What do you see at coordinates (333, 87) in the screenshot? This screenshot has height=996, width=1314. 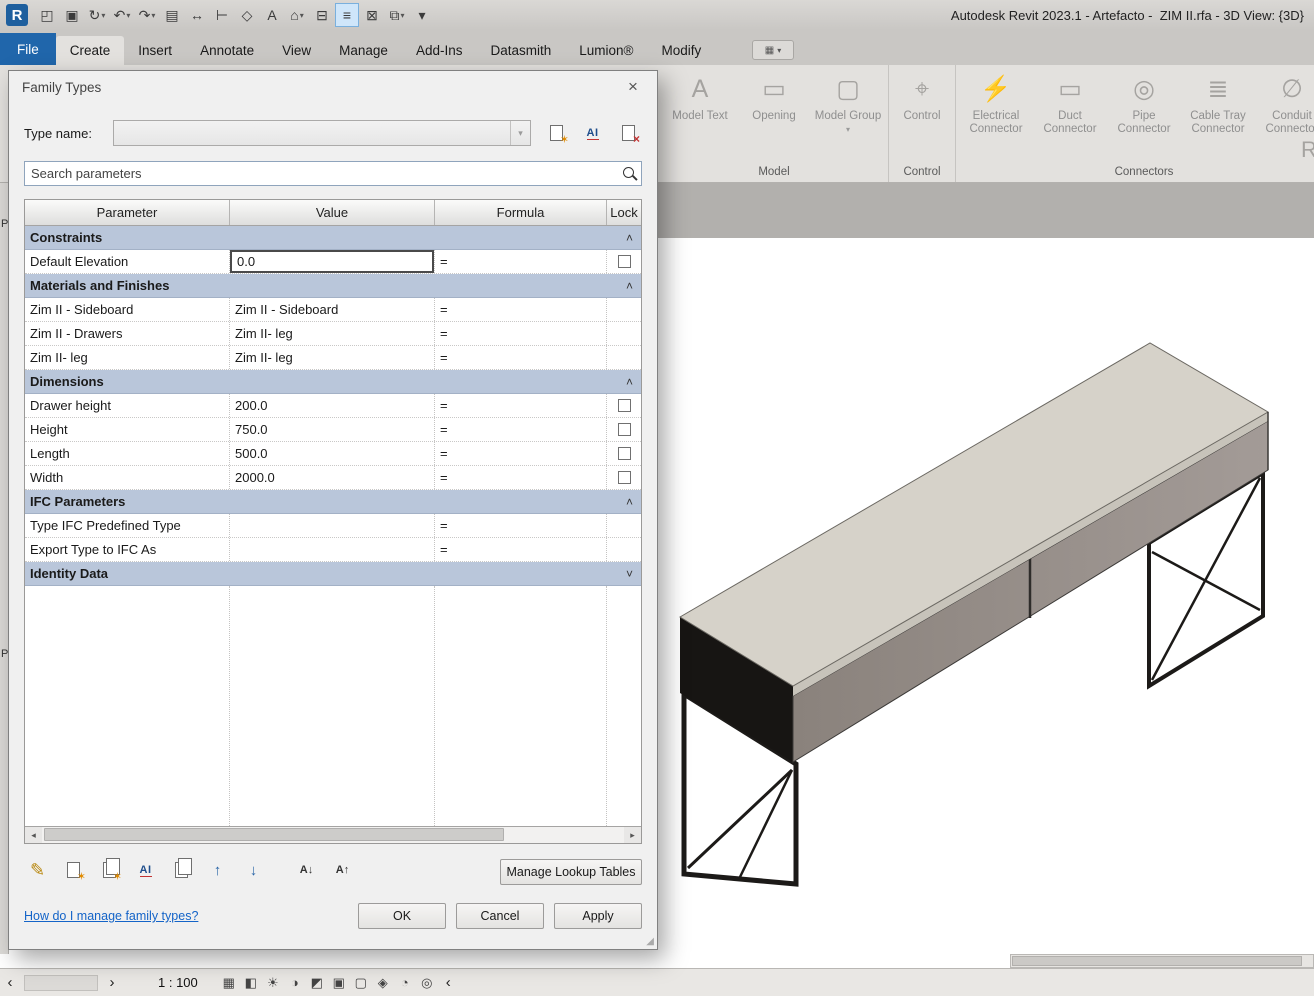 I see `dialog-titlebar: Family Types ×` at bounding box center [333, 87].